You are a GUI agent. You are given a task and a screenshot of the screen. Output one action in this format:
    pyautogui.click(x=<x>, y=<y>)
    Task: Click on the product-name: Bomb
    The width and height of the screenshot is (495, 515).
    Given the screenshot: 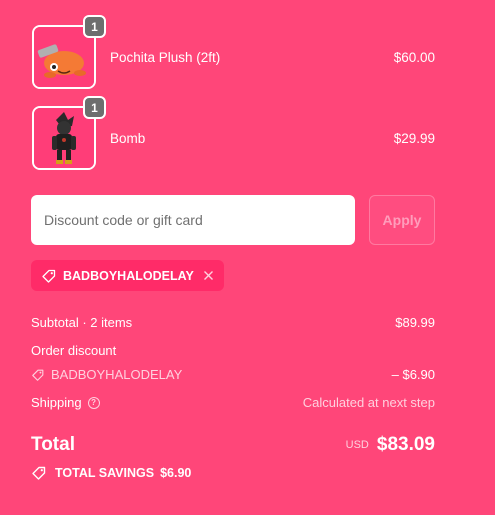 What is the action you would take?
    pyautogui.click(x=128, y=138)
    